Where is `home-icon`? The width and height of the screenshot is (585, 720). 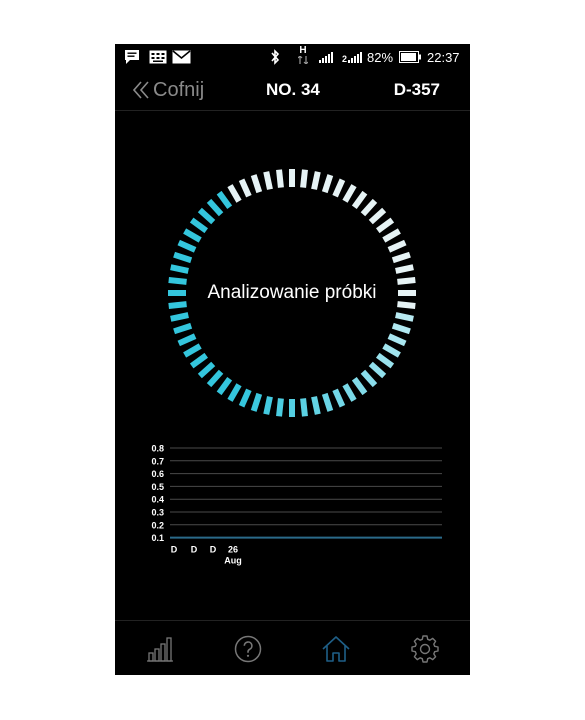
home-icon is located at coordinates (336, 649).